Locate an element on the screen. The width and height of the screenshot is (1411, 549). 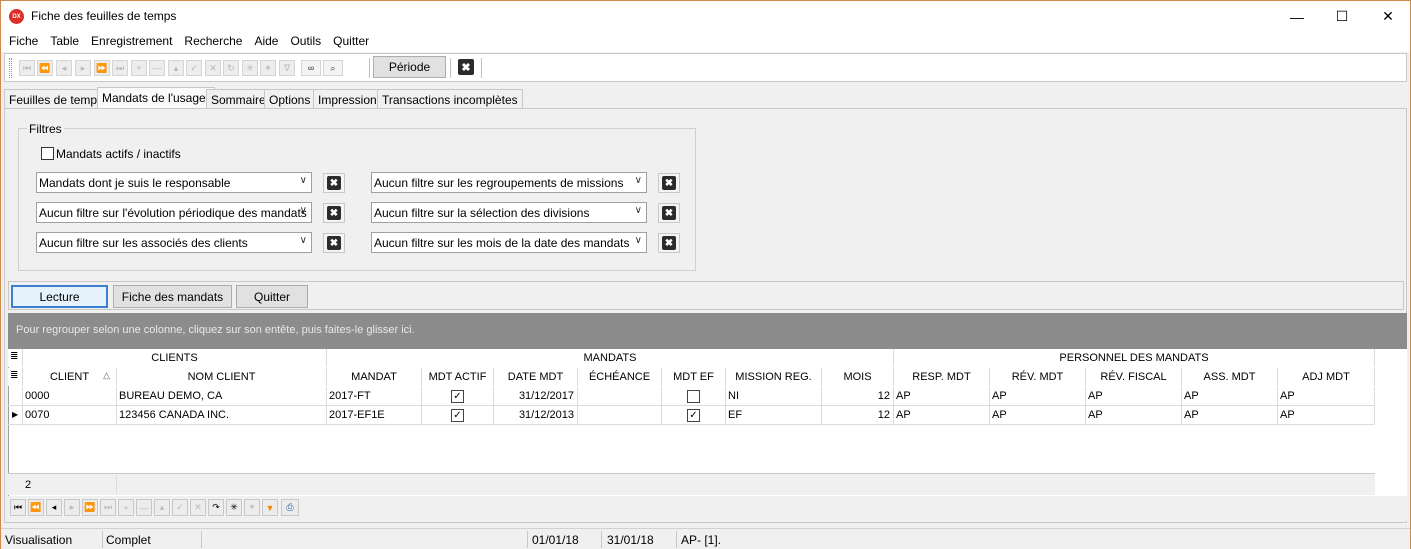
cell-ef is located at coordinates (694, 396).